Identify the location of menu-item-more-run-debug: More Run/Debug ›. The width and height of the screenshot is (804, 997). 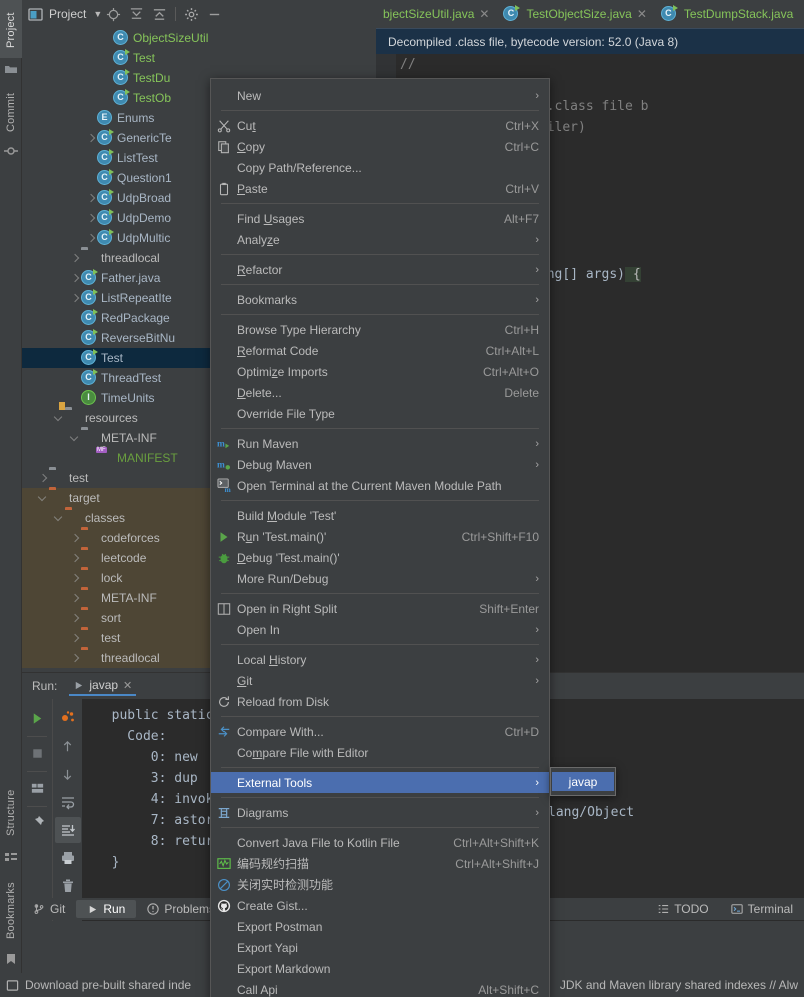
(380, 578).